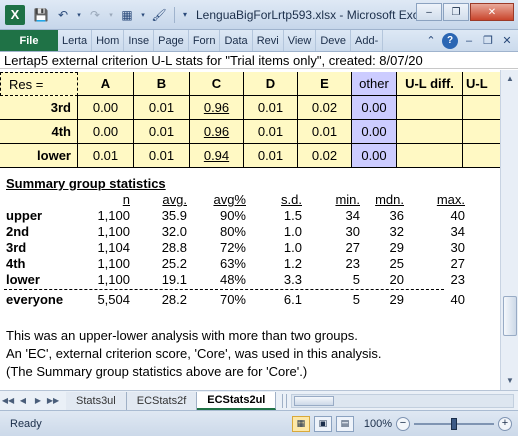  What do you see at coordinates (233, 248) in the screenshot?
I see `summary-cell: 72%` at bounding box center [233, 248].